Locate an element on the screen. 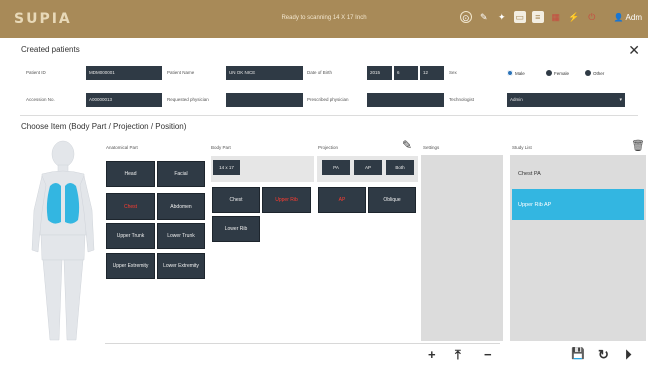 The height and width of the screenshot is (368, 648). wand-icon: ✦ is located at coordinates (502, 17).